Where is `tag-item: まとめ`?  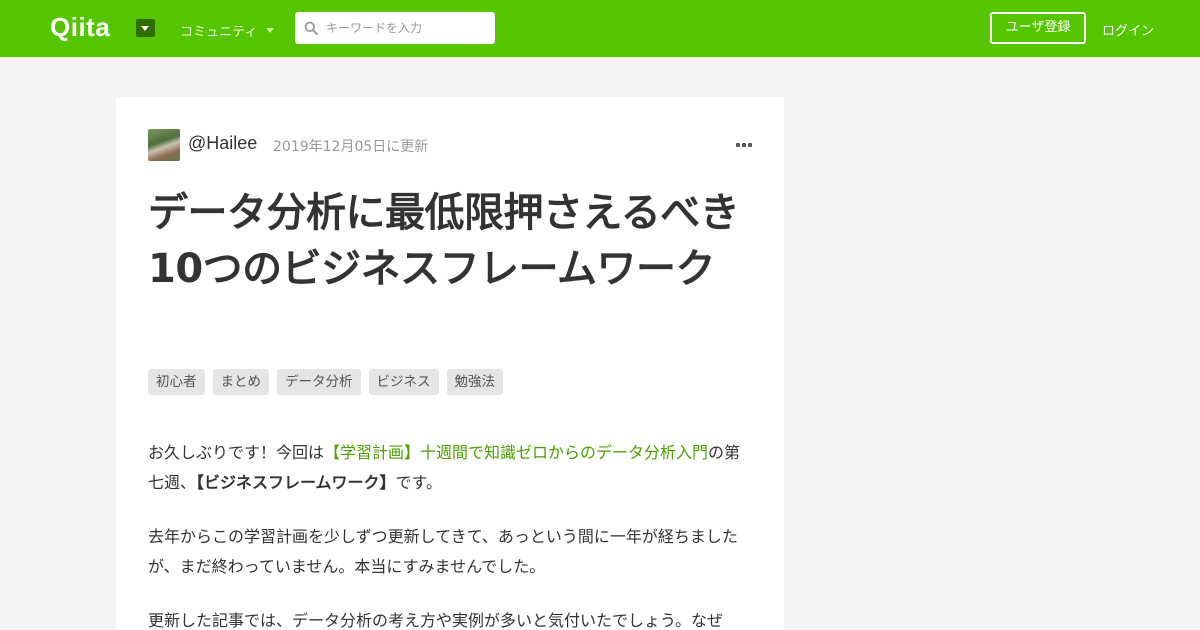
tag-item: まとめ is located at coordinates (240, 382).